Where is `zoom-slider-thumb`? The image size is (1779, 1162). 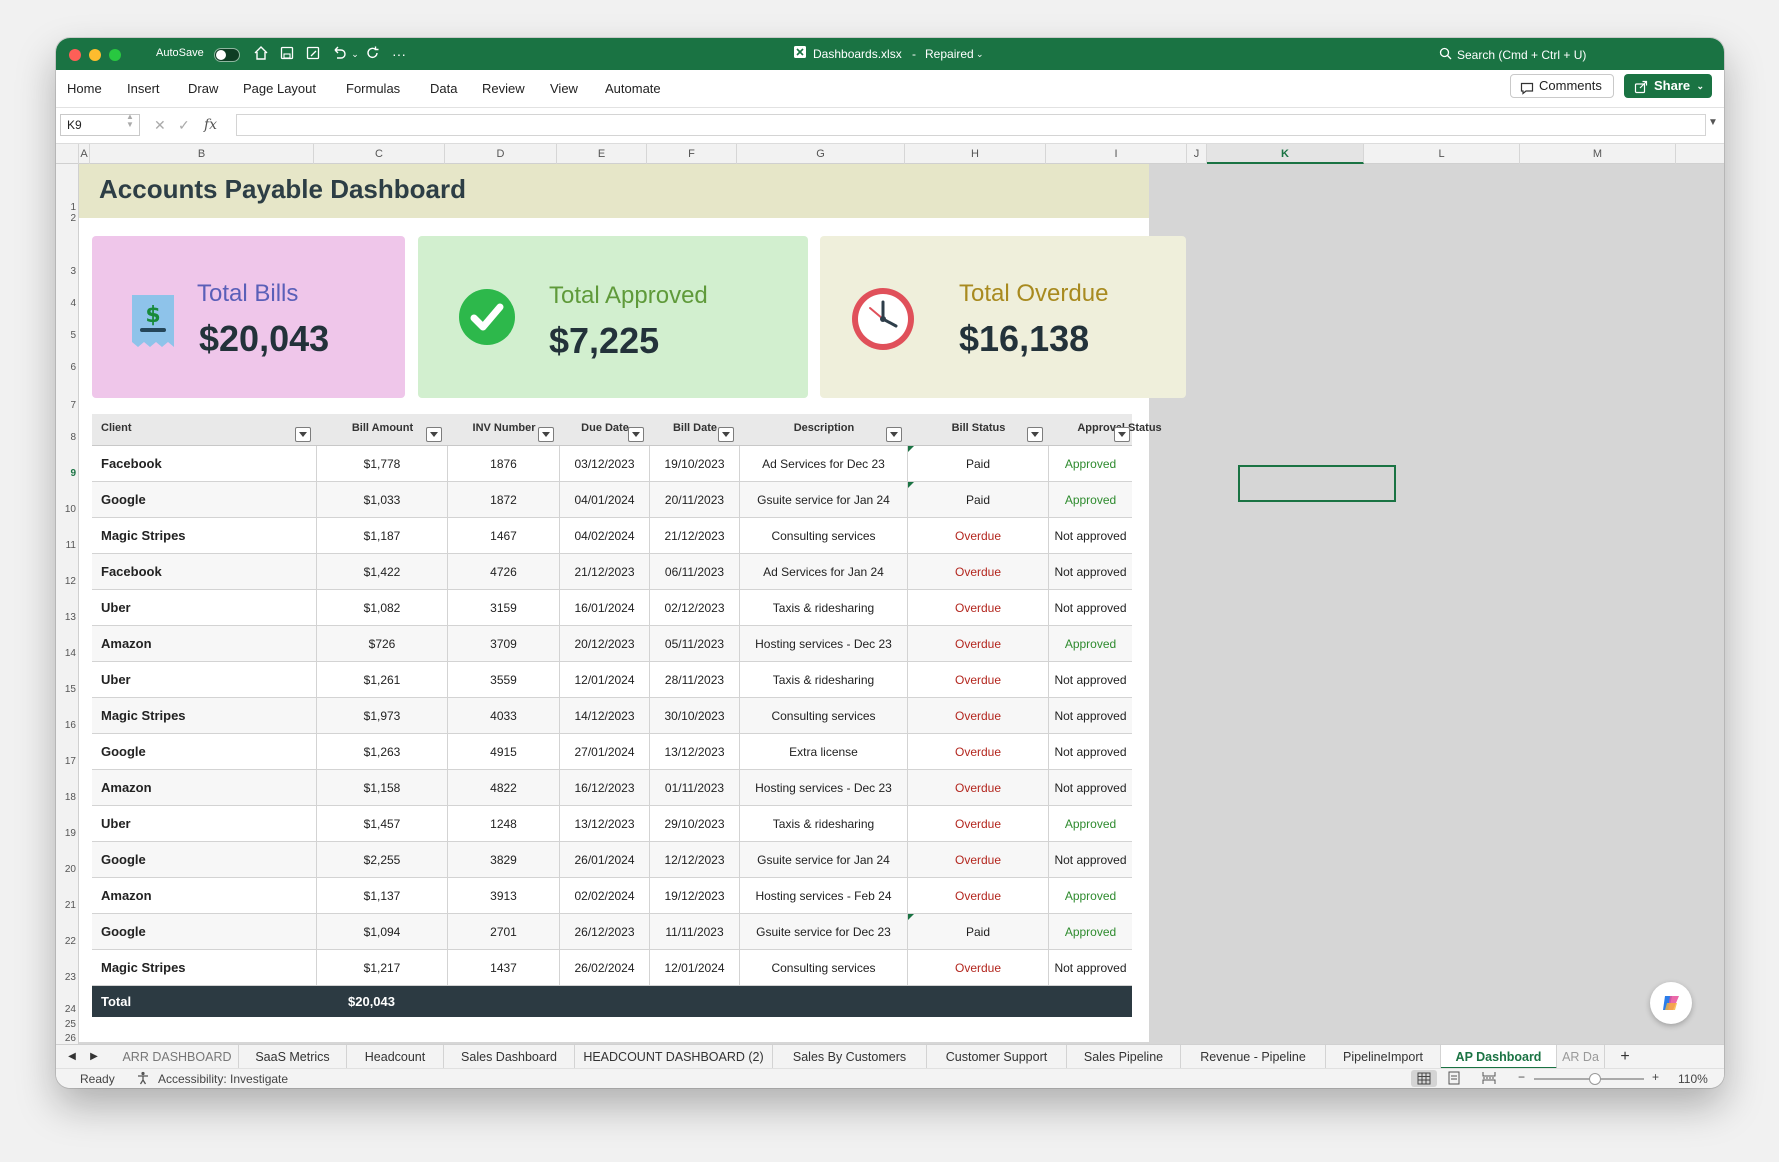
zoom-slider-thumb is located at coordinates (1595, 1079).